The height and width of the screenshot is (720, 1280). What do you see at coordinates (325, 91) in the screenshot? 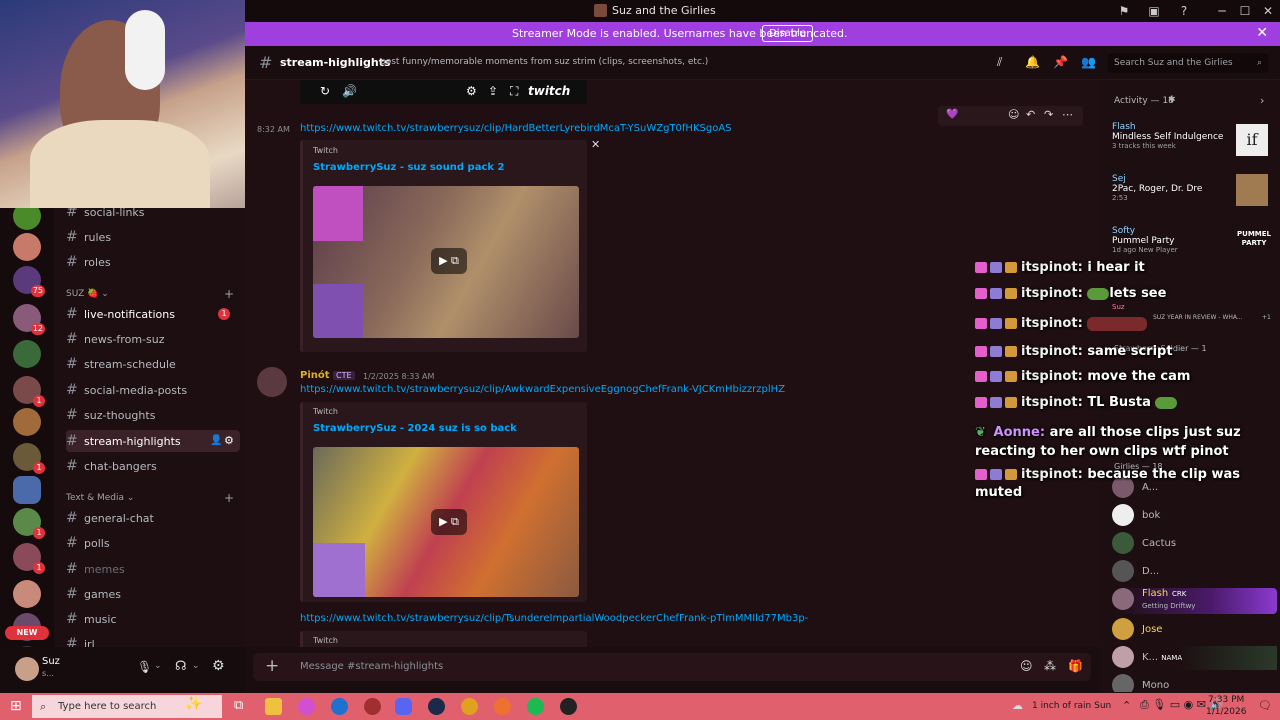
I see `replay-icon: ↻` at bounding box center [325, 91].